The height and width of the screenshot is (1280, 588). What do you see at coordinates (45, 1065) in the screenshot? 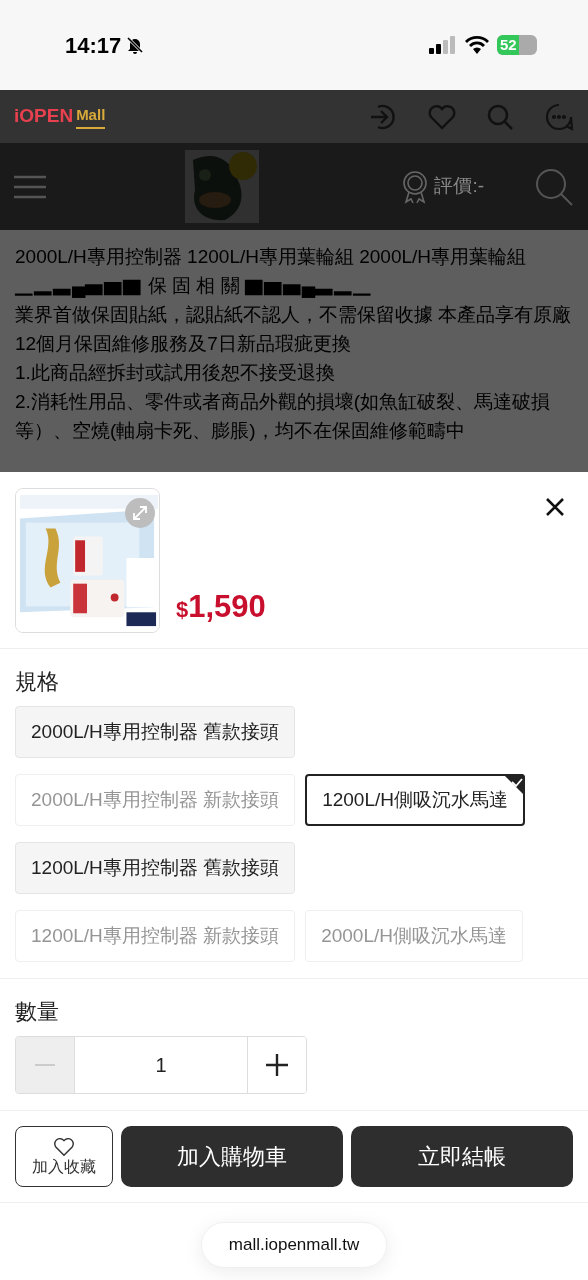
I see `minus-icon` at bounding box center [45, 1065].